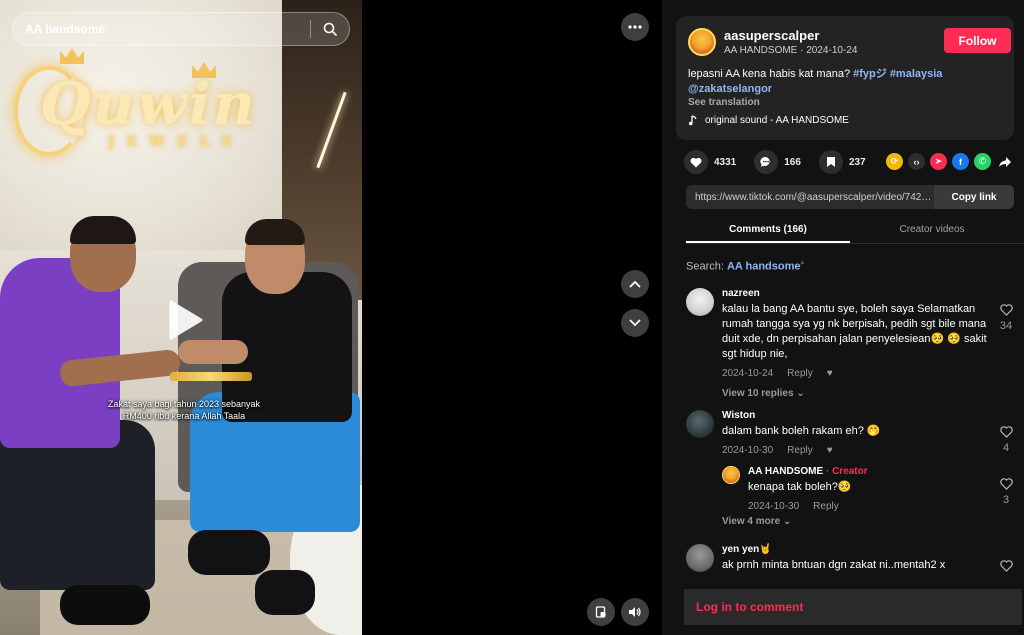  What do you see at coordinates (710, 162) in the screenshot?
I see `like-button: 4331` at bounding box center [710, 162].